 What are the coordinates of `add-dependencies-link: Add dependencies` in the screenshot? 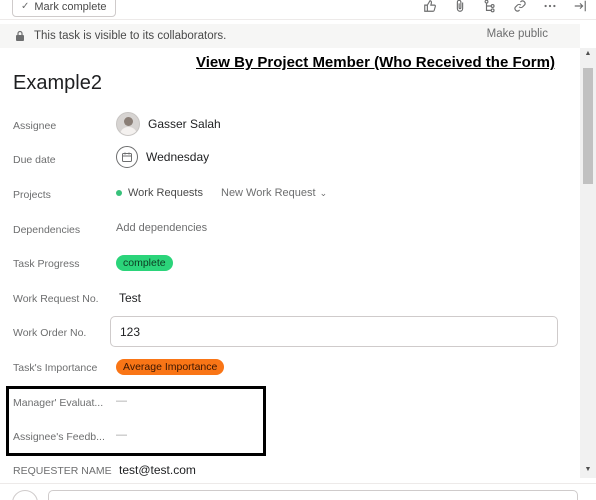 It's located at (161, 228).